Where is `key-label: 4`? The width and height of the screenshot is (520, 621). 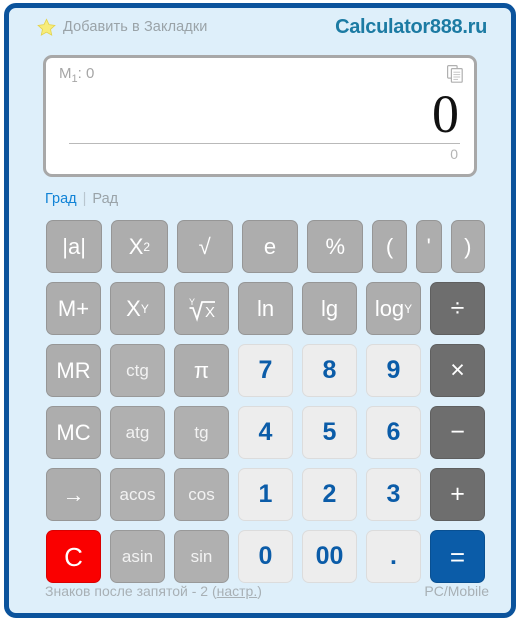 key-label: 4 is located at coordinates (265, 432).